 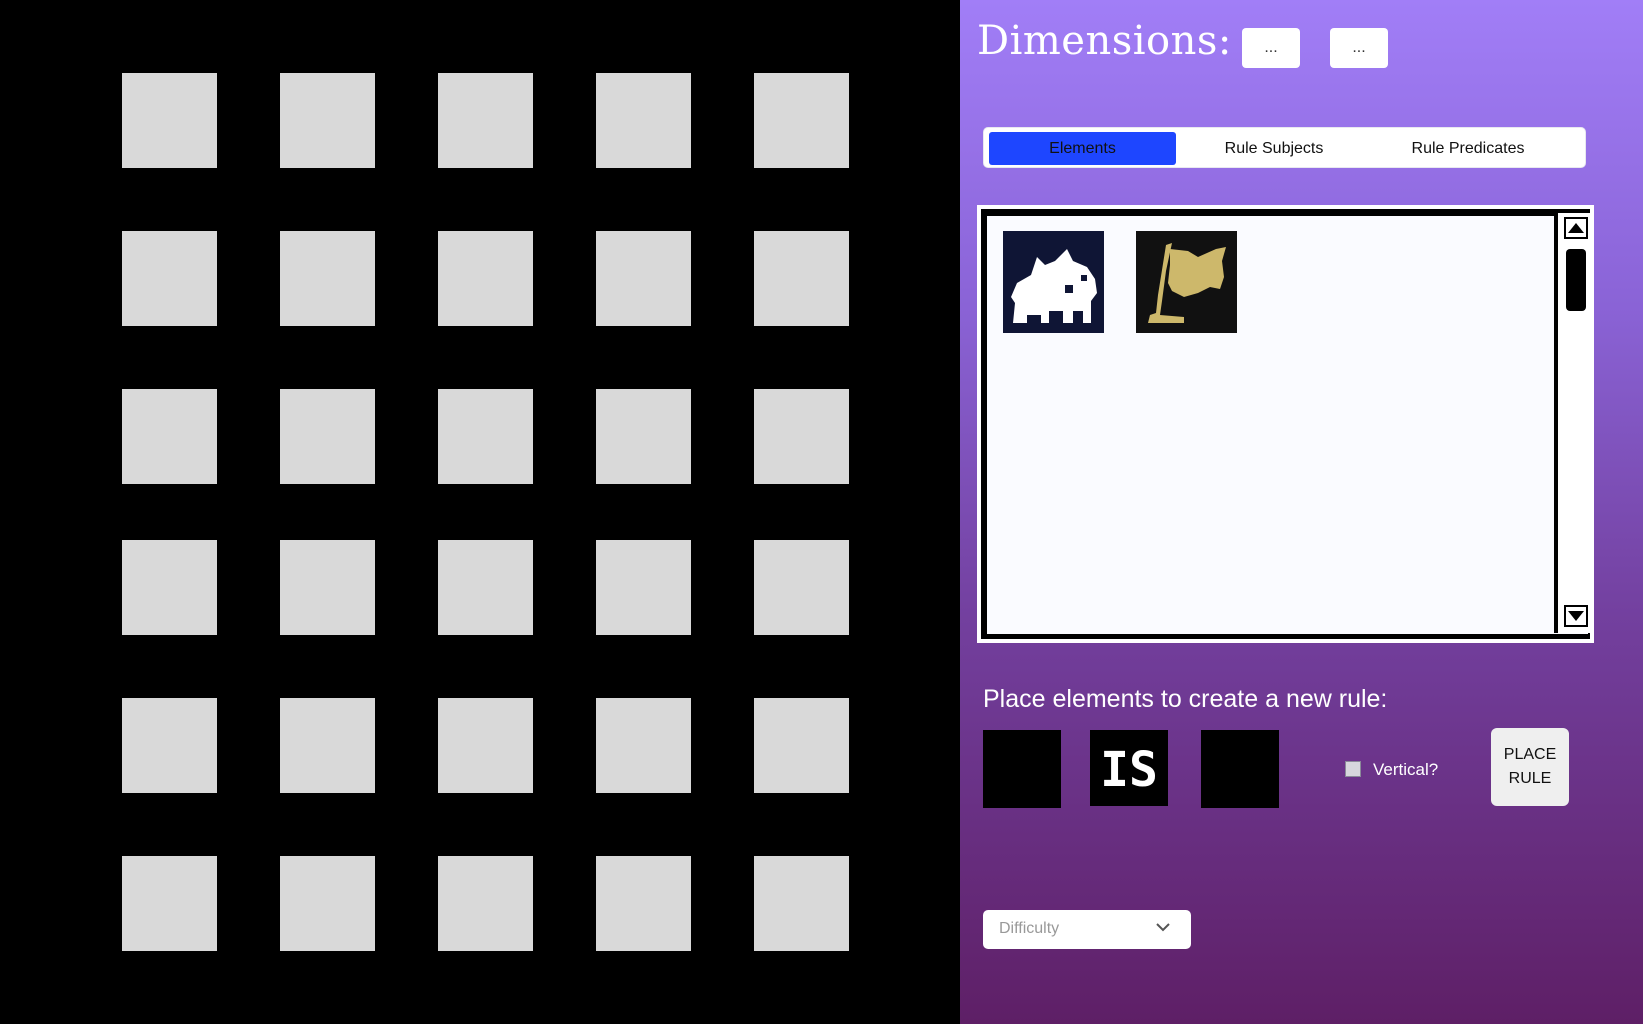 I want to click on place-rule-button: PLACE RULE, so click(x=1530, y=767).